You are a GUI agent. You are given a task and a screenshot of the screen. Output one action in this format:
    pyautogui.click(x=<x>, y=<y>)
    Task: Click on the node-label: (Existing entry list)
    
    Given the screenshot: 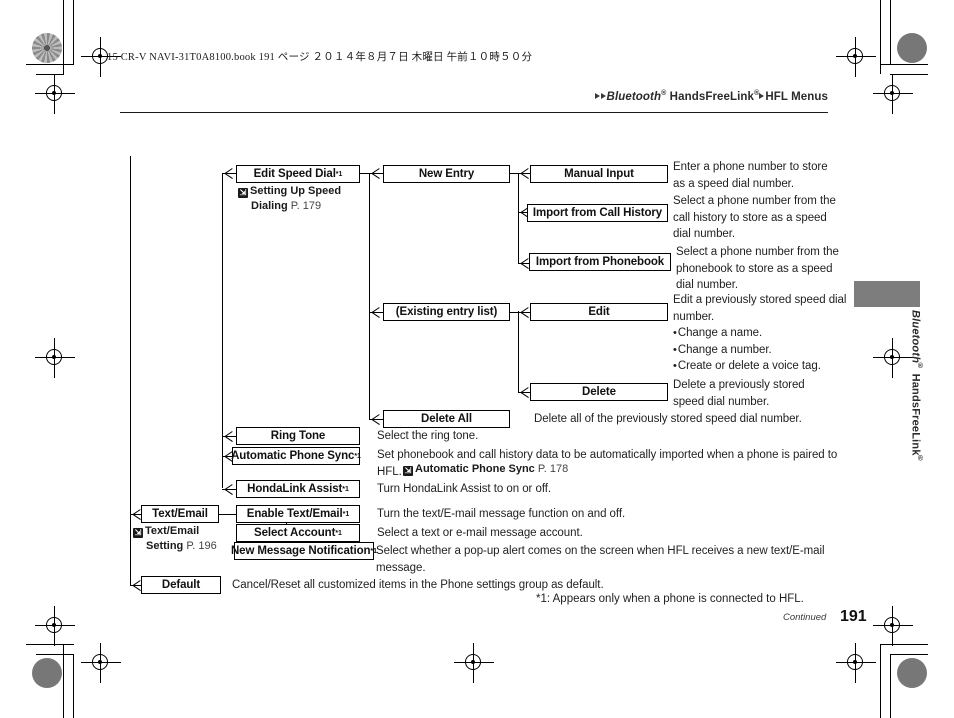 What is the action you would take?
    pyautogui.click(x=446, y=312)
    